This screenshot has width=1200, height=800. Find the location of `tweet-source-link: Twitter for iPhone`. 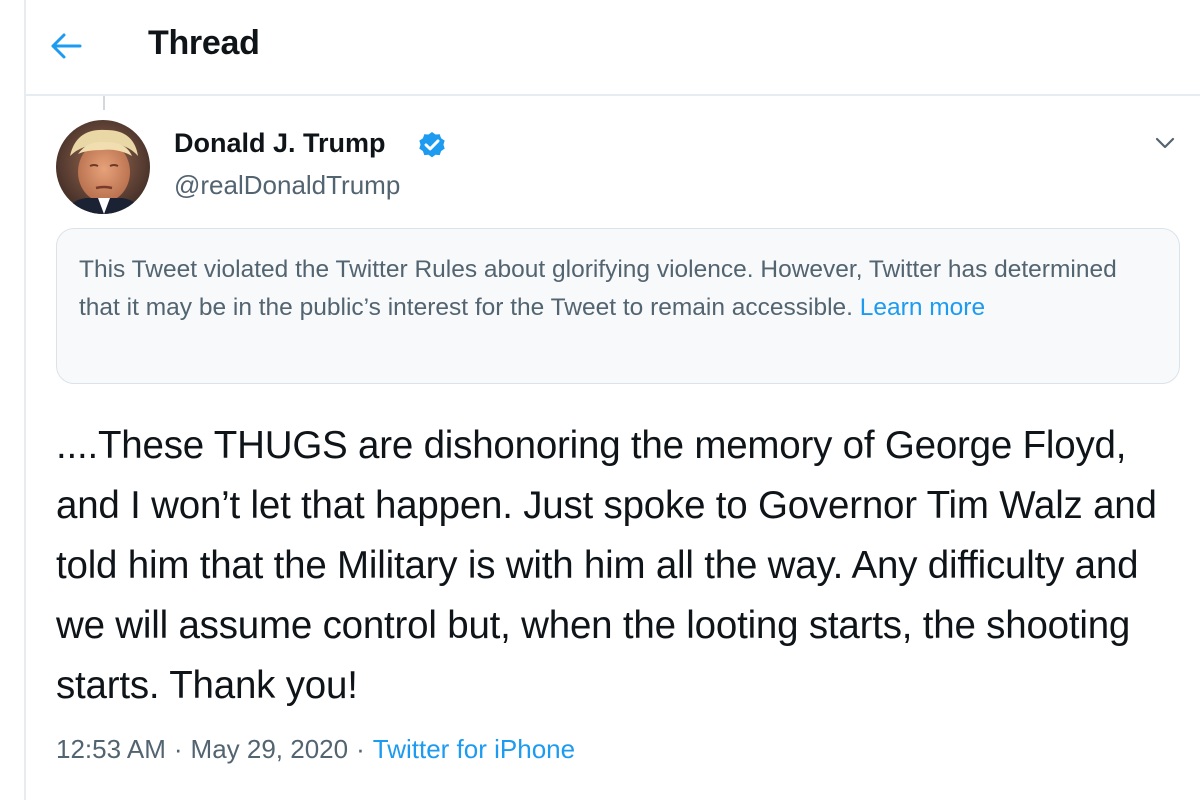

tweet-source-link: Twitter for iPhone is located at coordinates (474, 749).